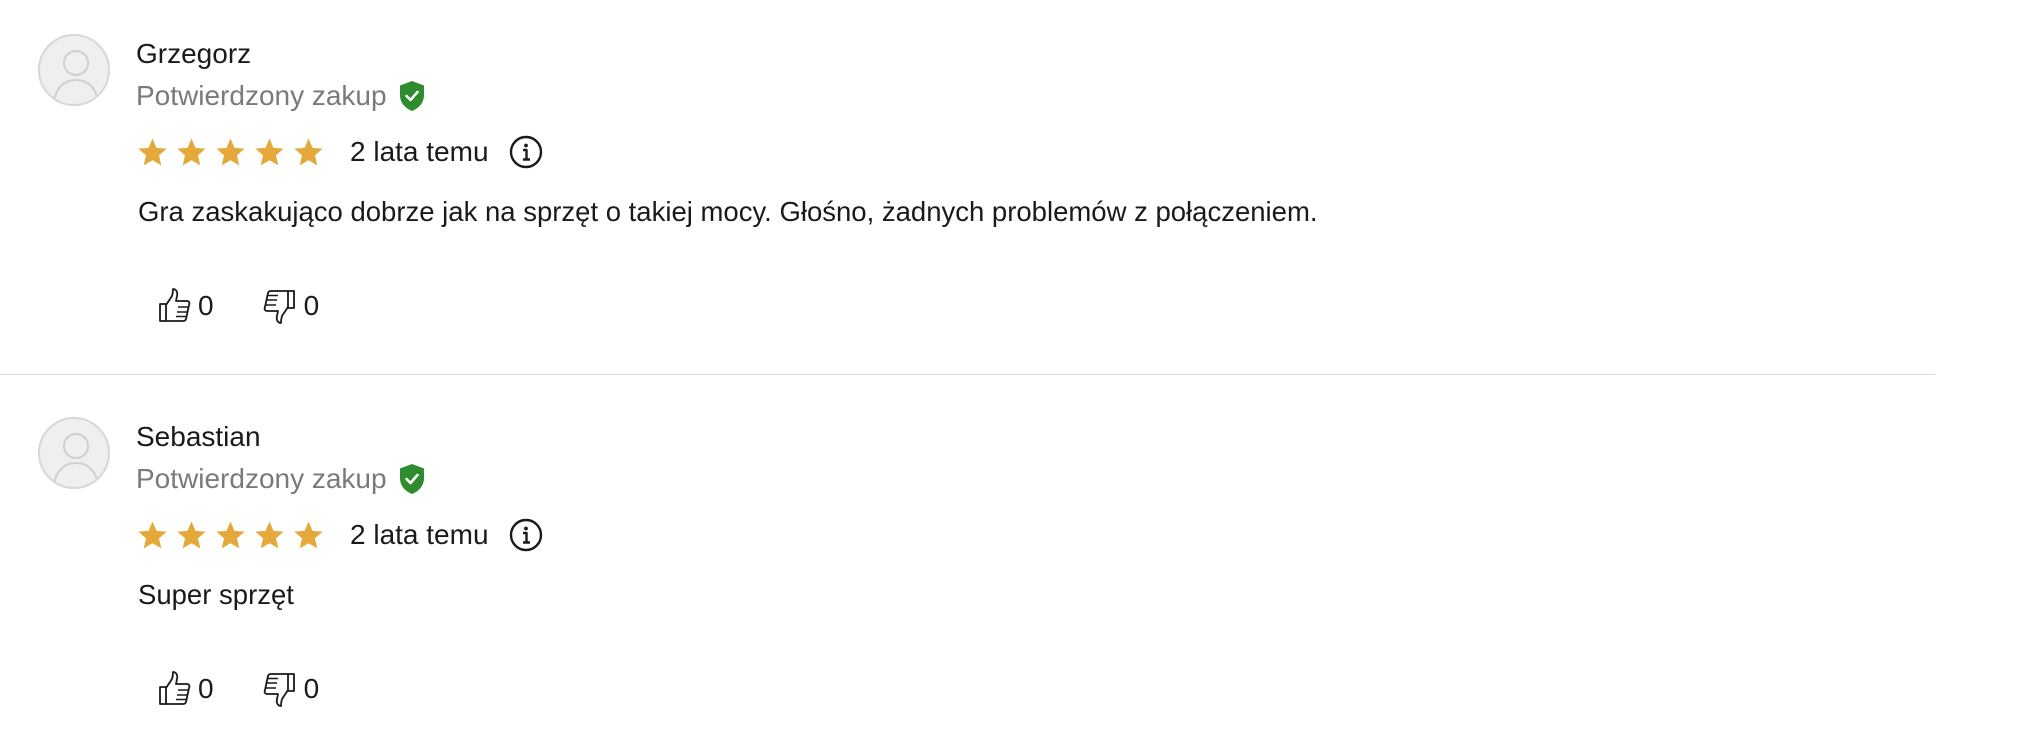 The height and width of the screenshot is (738, 2024). What do you see at coordinates (198, 436) in the screenshot?
I see `review-author: Sebastian` at bounding box center [198, 436].